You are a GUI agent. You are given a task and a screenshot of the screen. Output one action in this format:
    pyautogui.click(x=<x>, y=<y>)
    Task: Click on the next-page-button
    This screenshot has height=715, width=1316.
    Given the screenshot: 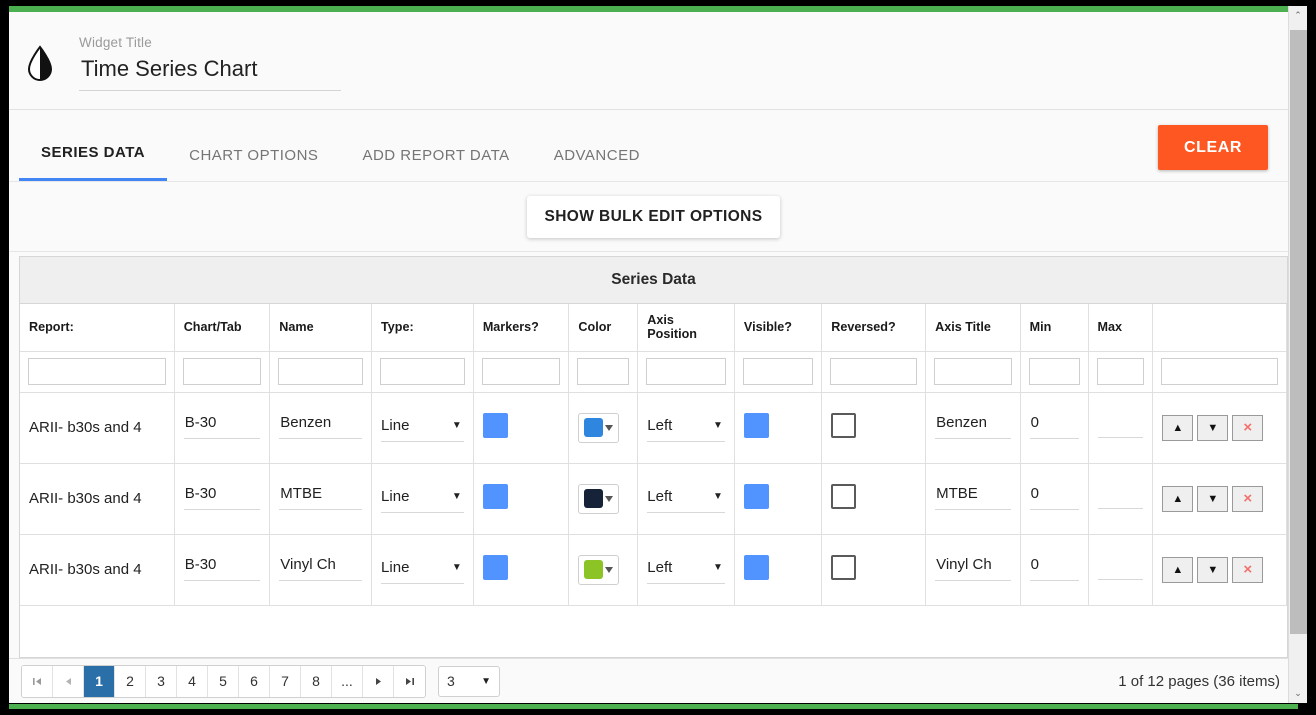 What is the action you would take?
    pyautogui.click(x=378, y=681)
    